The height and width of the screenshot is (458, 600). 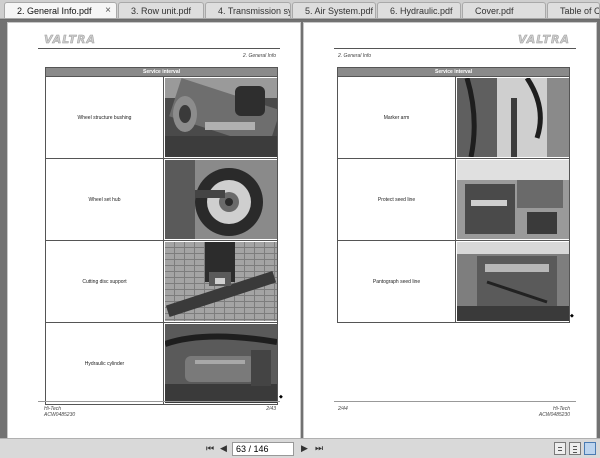 What do you see at coordinates (210, 448) in the screenshot?
I see `first-page-icon: ⏮` at bounding box center [210, 448].